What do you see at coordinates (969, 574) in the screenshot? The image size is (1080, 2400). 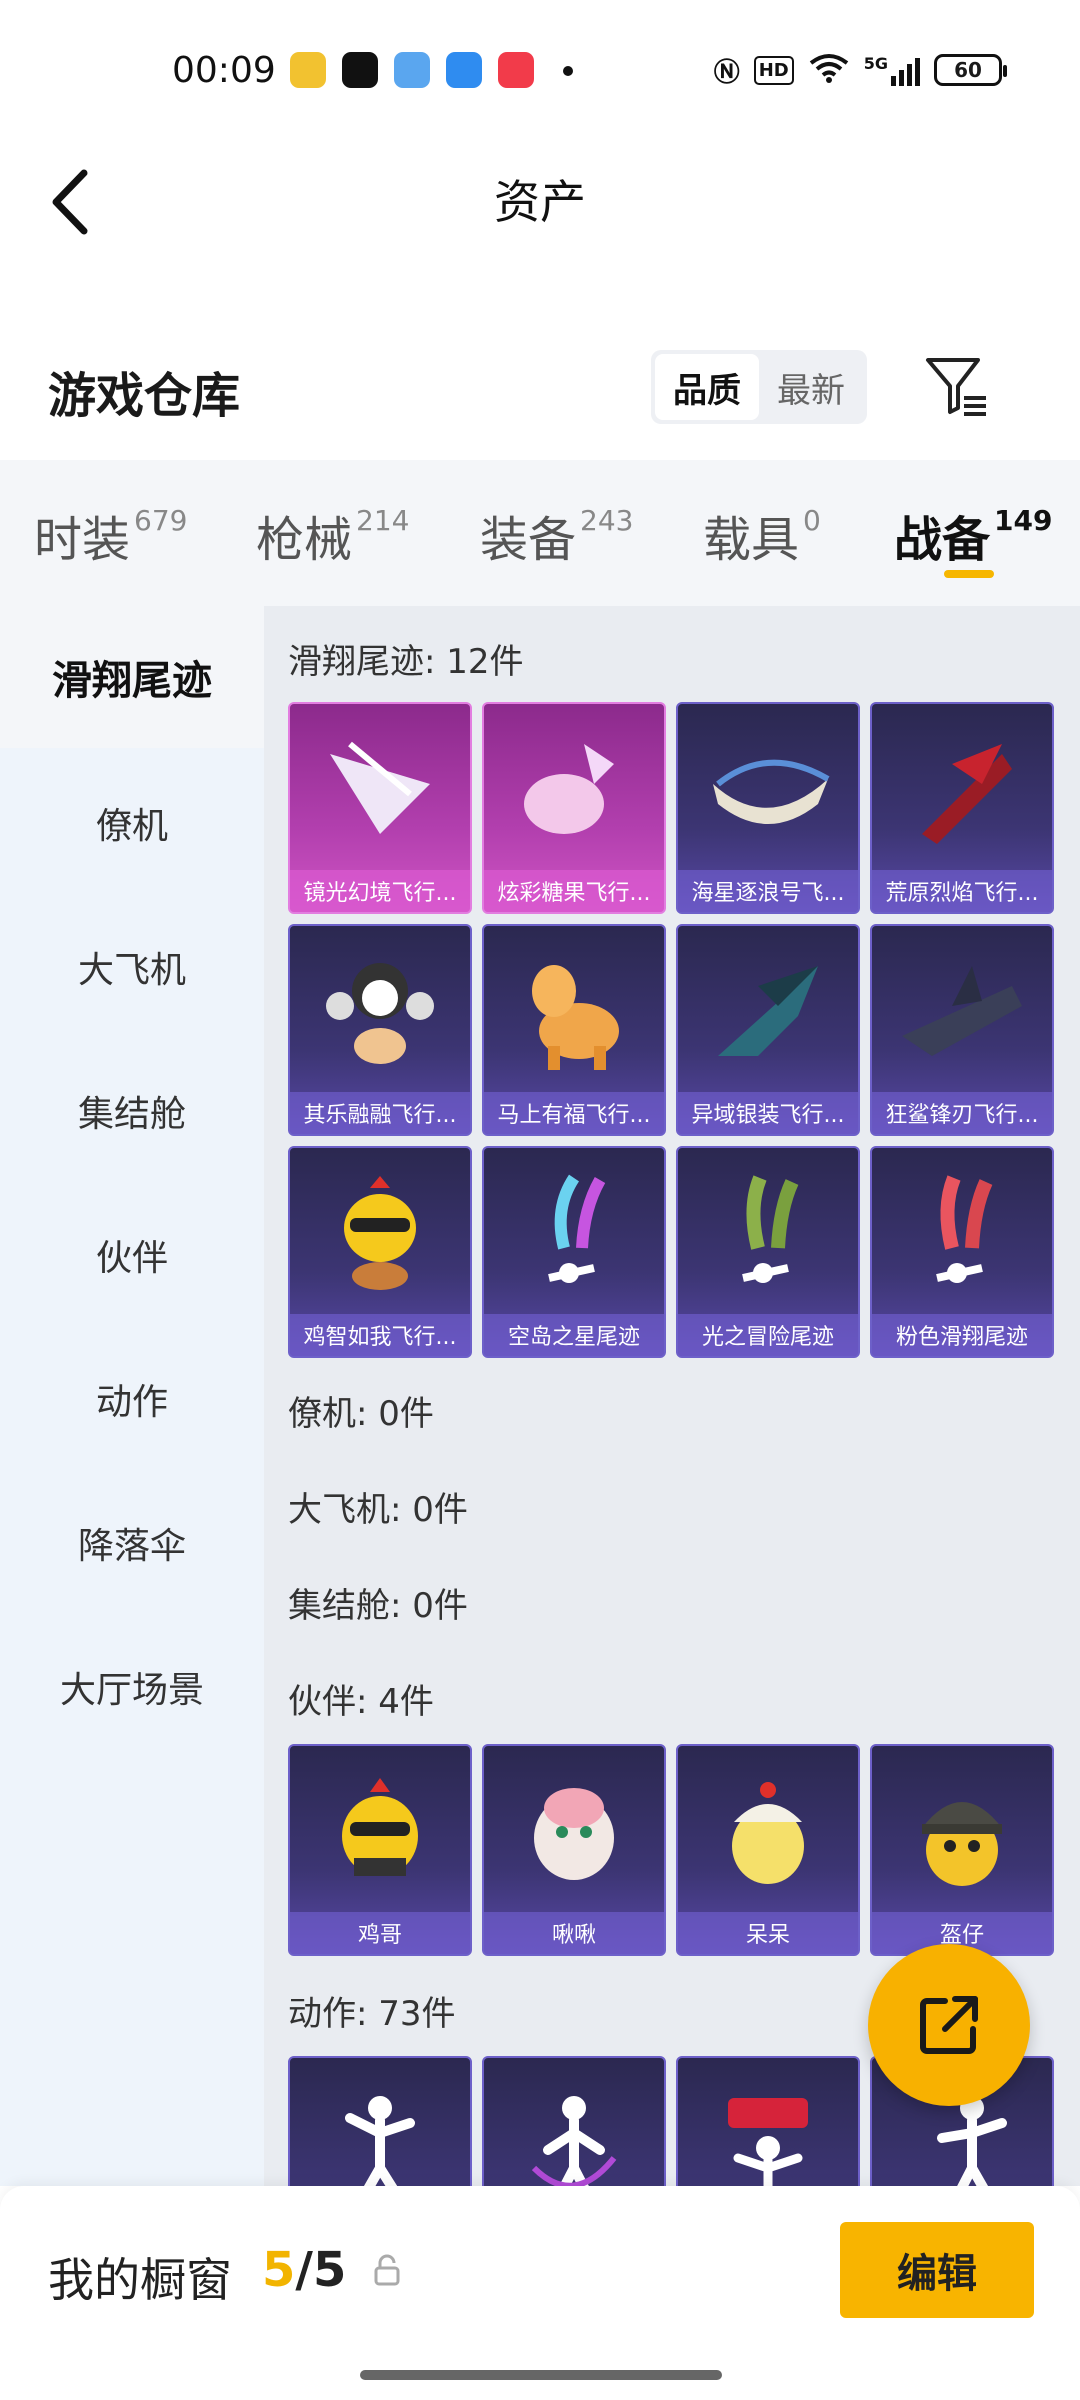 I see `active-tab-indicator` at bounding box center [969, 574].